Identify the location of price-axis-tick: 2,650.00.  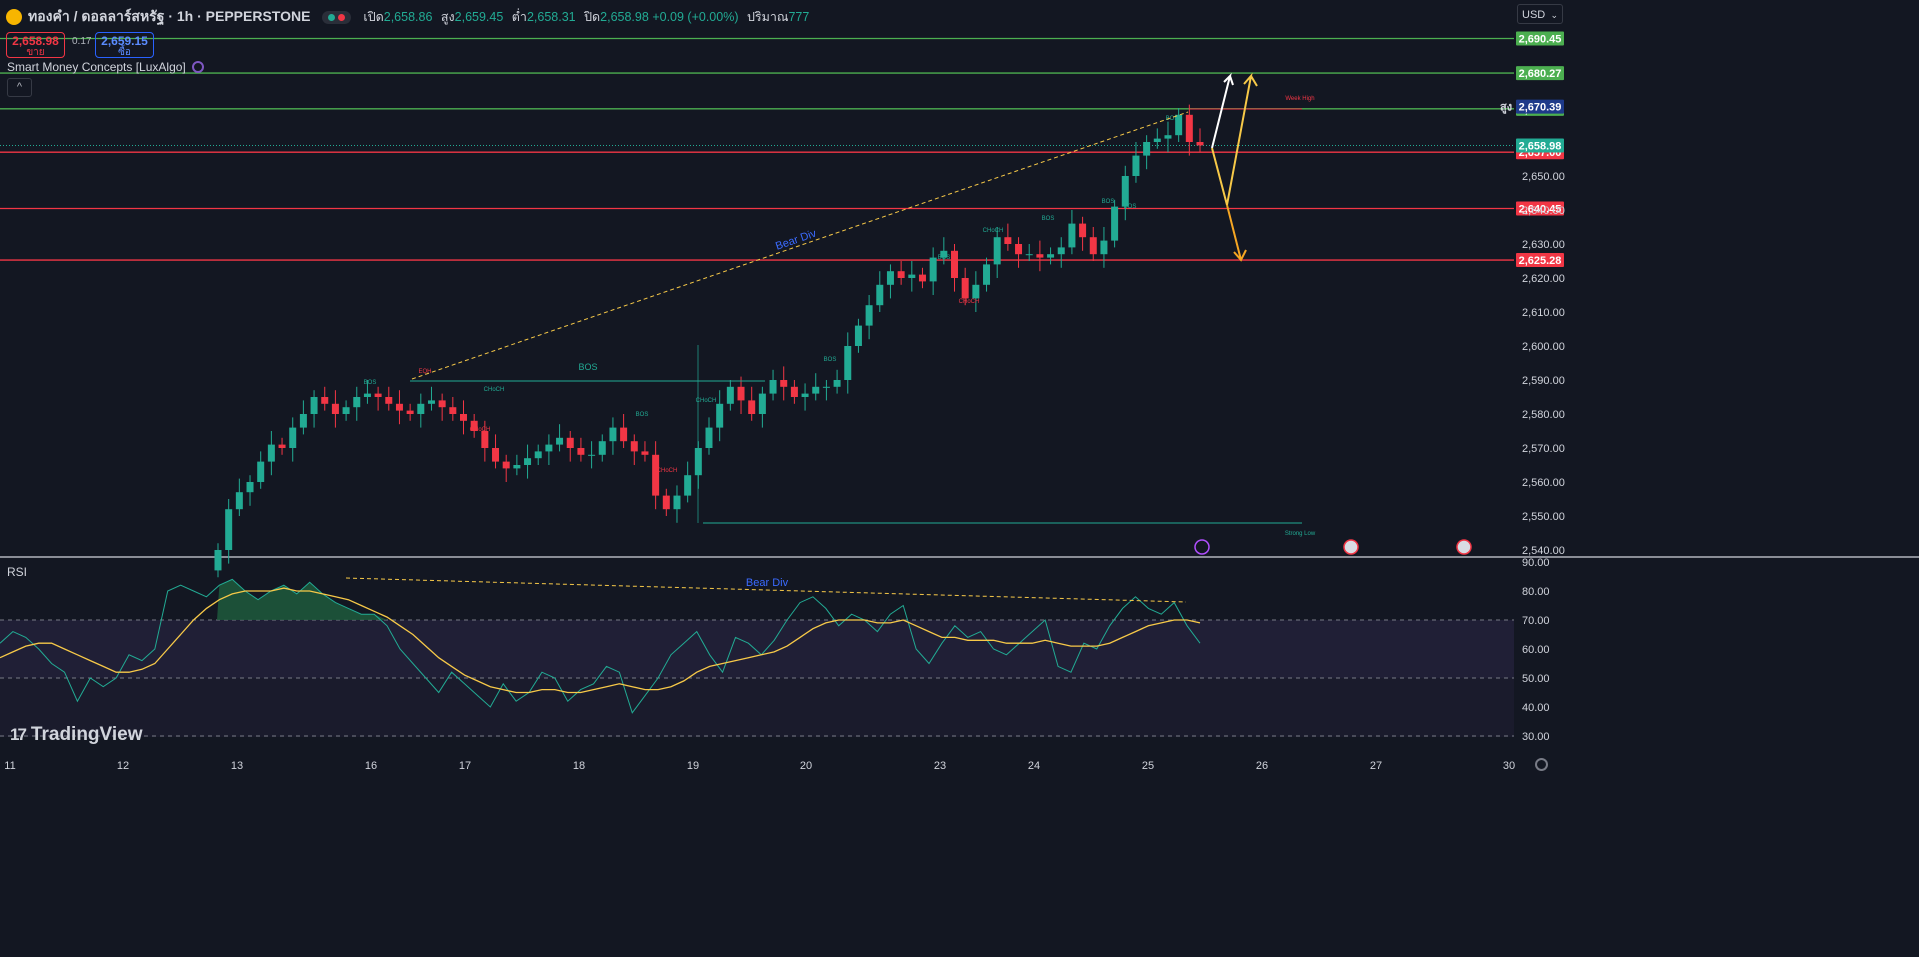
(1543, 177).